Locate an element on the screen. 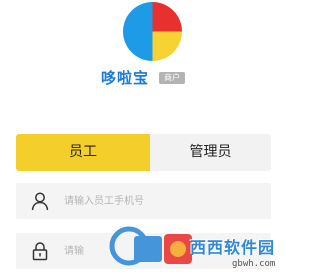  phone-field is located at coordinates (143, 201).